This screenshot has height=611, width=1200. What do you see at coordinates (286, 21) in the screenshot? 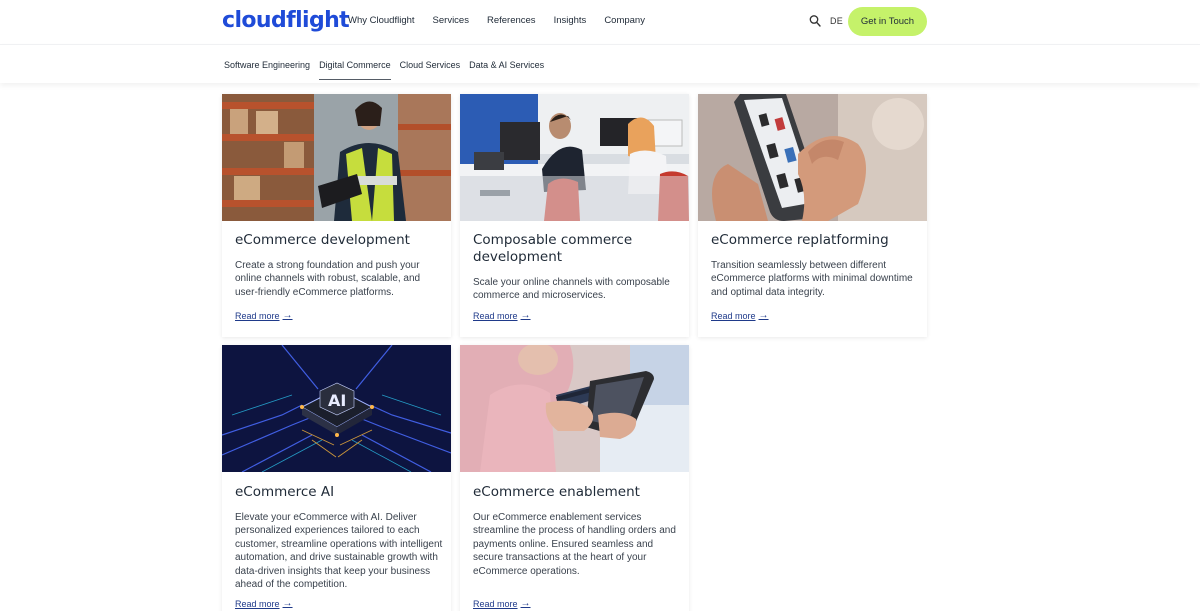
I see `cloudflight-logo: cloudflight` at bounding box center [286, 21].